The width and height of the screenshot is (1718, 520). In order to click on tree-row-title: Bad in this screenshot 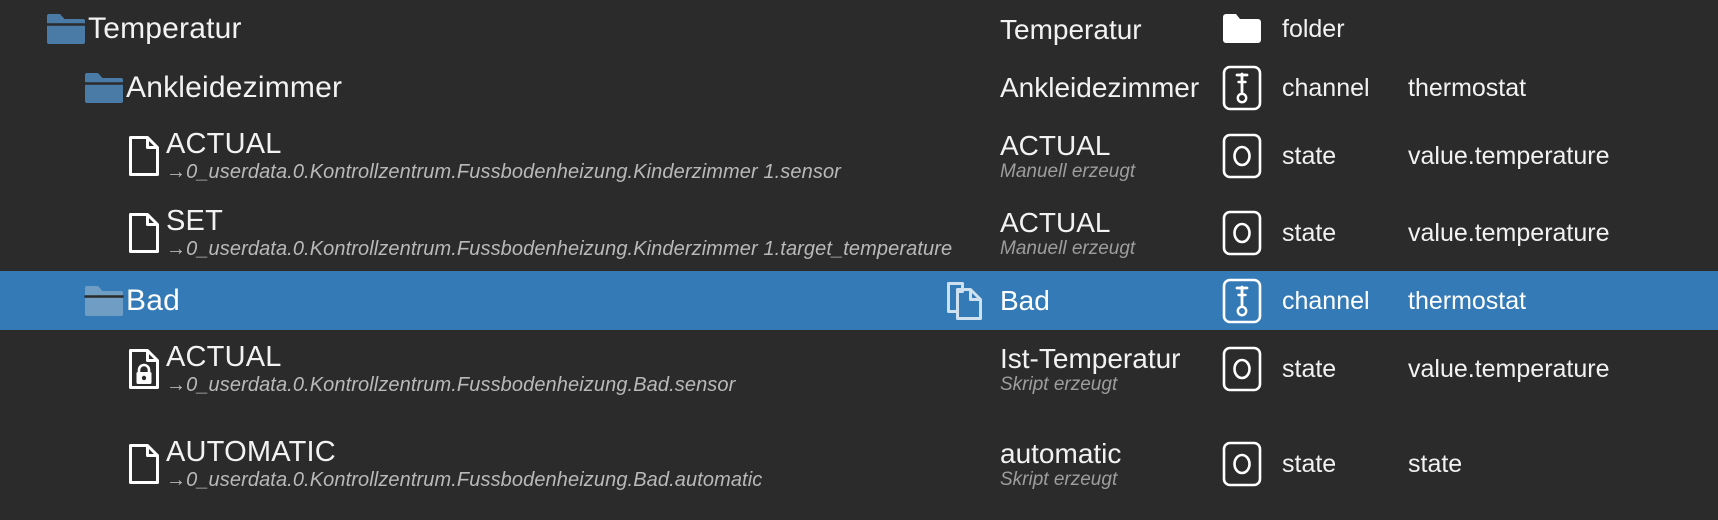, I will do `click(153, 300)`.